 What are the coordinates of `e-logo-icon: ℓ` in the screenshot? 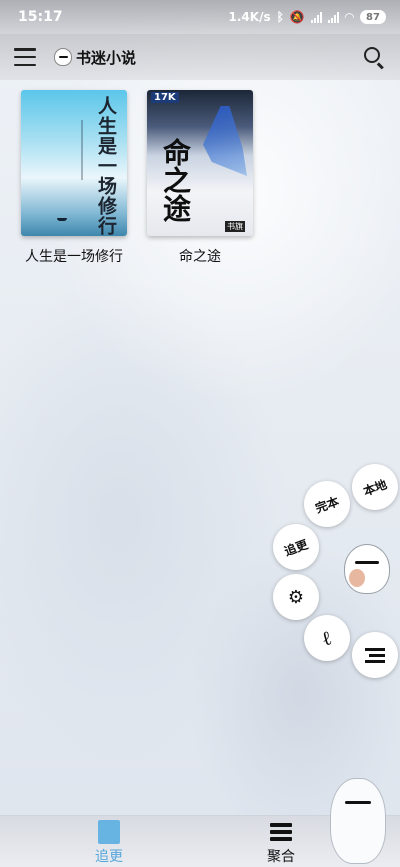 It's located at (327, 637).